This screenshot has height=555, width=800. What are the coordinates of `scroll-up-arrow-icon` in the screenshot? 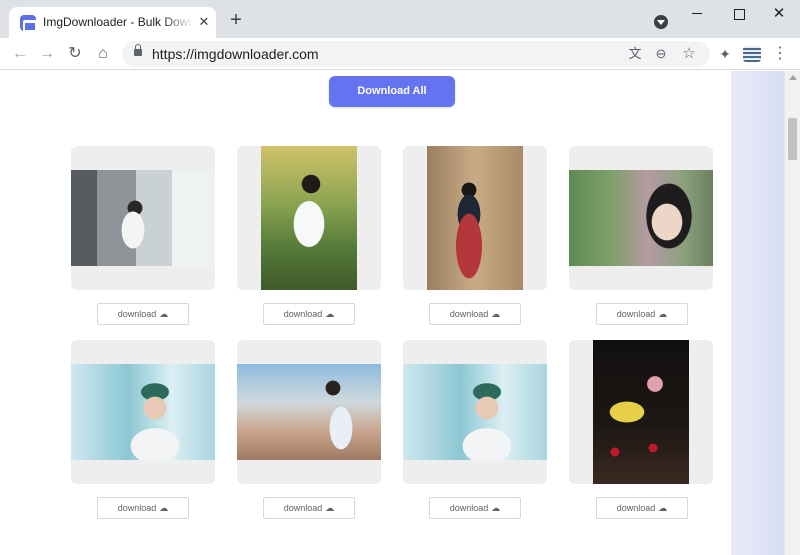 It's located at (793, 77).